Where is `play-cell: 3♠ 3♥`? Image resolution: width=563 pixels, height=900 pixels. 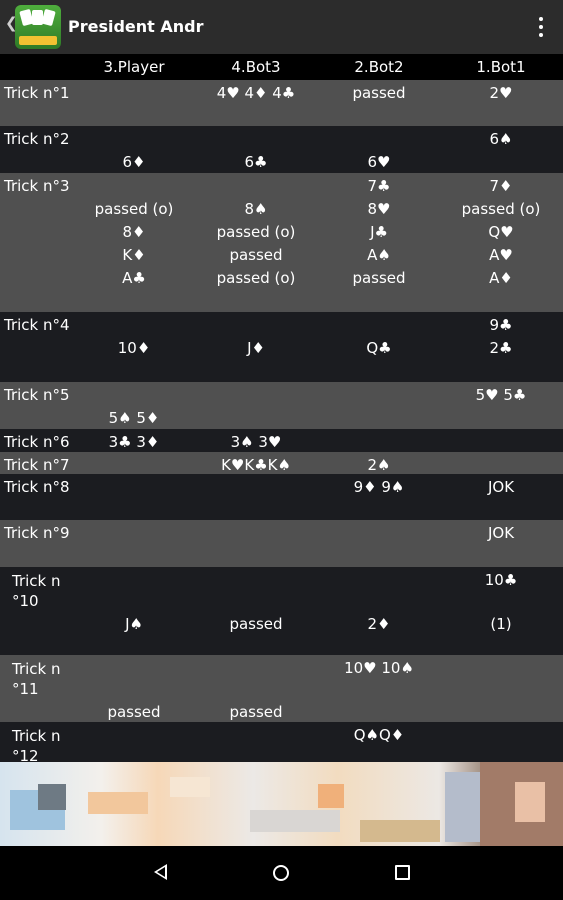 play-cell: 3♠ 3♥ is located at coordinates (256, 442).